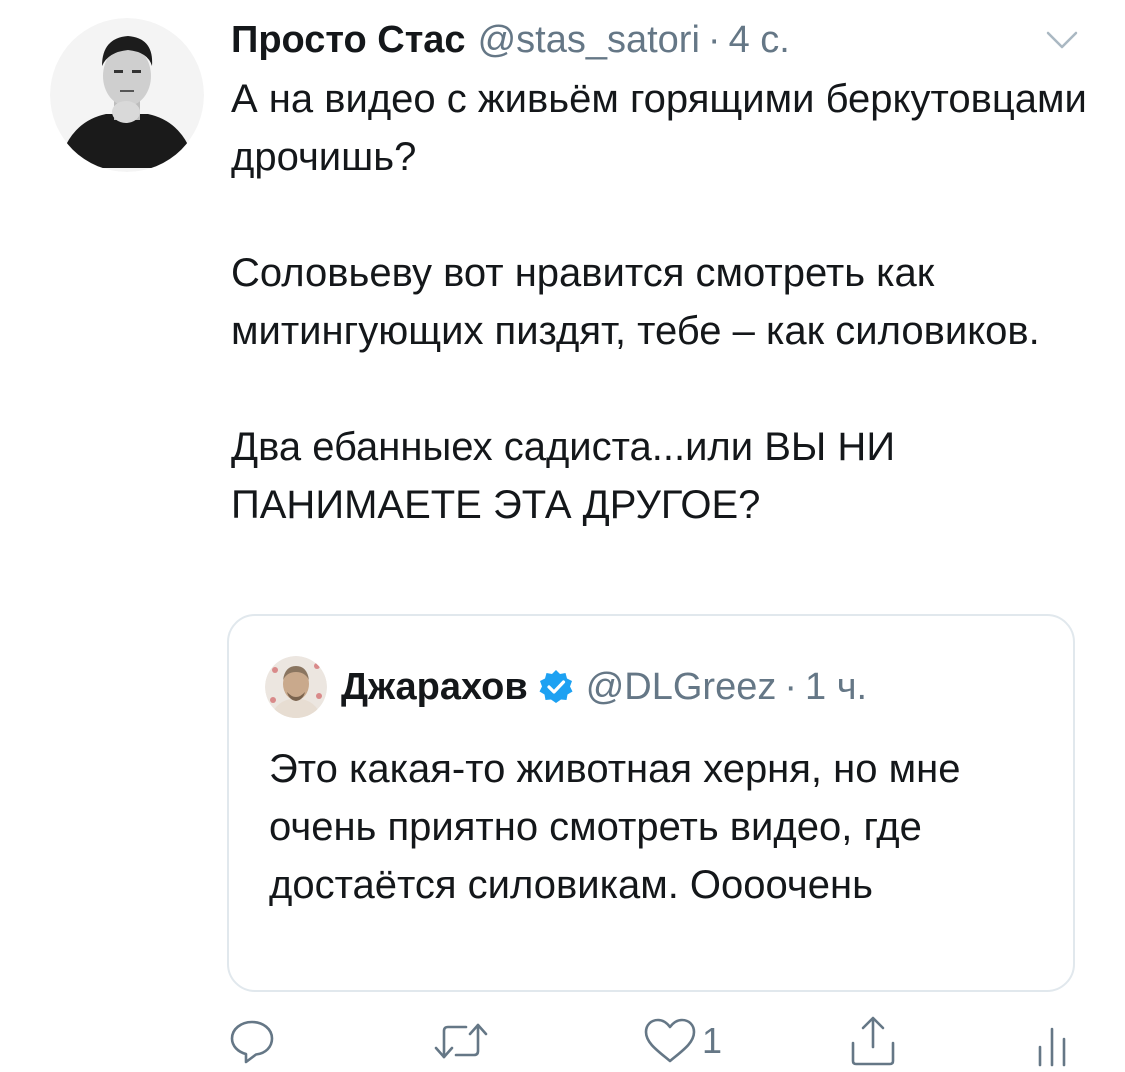 The width and height of the screenshot is (1125, 1072). I want to click on tweet-header: Просто Стас @stas_satori · 4 с., so click(510, 40).